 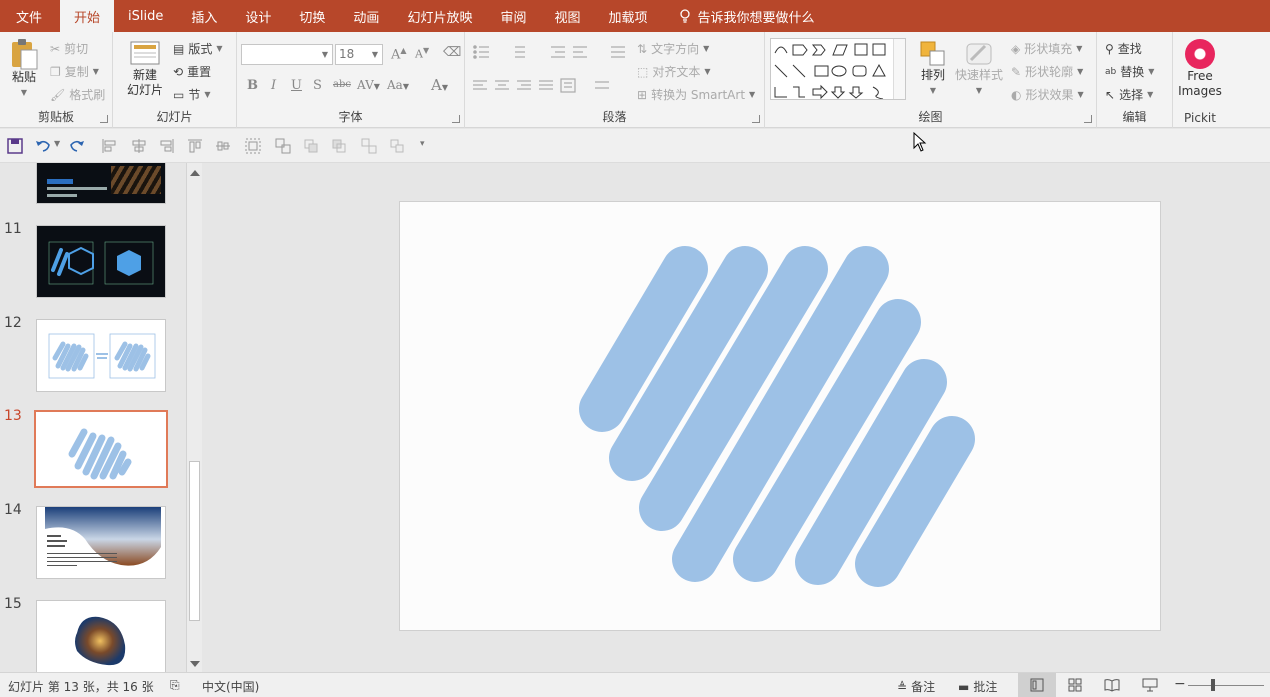 What do you see at coordinates (567, 16) in the screenshot?
I see `tab-view: 视图` at bounding box center [567, 16].